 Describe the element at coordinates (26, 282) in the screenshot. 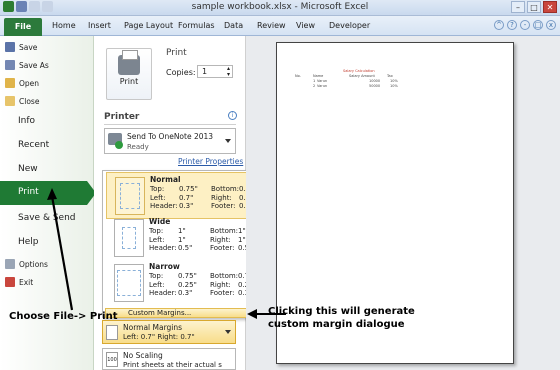

I see `nav-exit-label: Exit` at that location.